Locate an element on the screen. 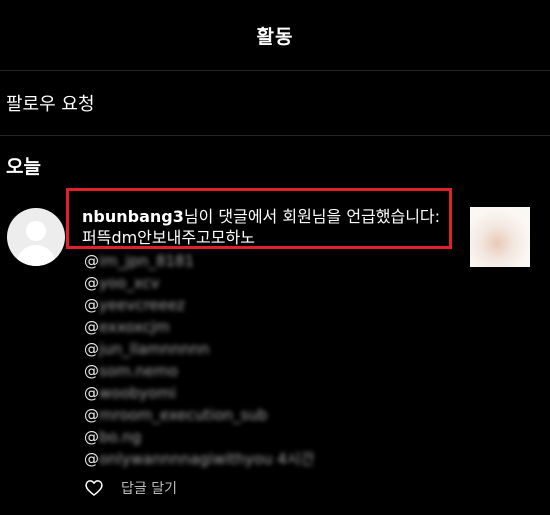  post-thumbnail is located at coordinates (500, 237).